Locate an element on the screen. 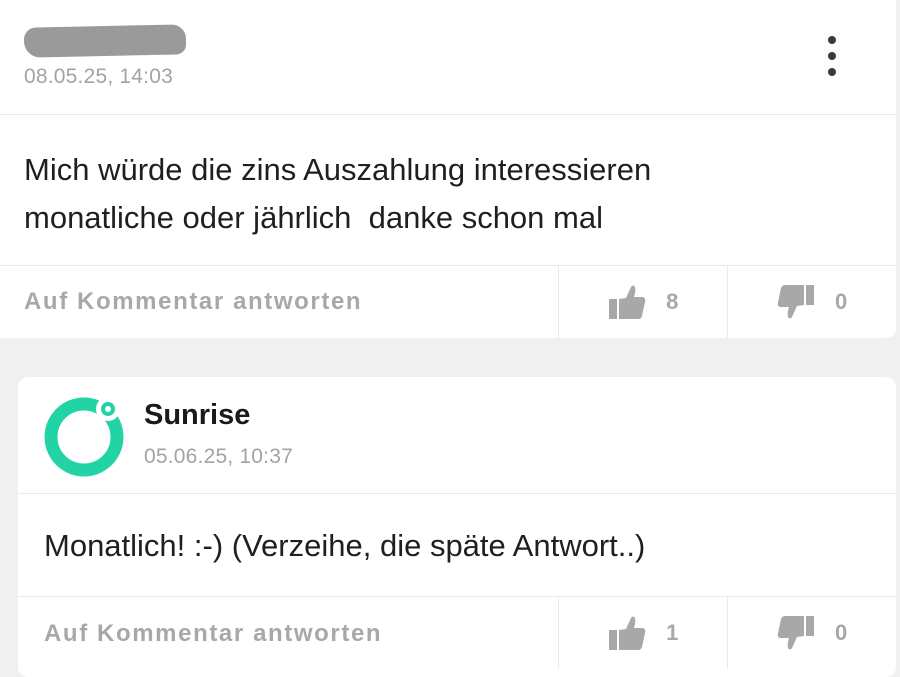 This screenshot has width=900, height=677. comment-footer: Auf Kommentar antworten 8 0 is located at coordinates (448, 302).